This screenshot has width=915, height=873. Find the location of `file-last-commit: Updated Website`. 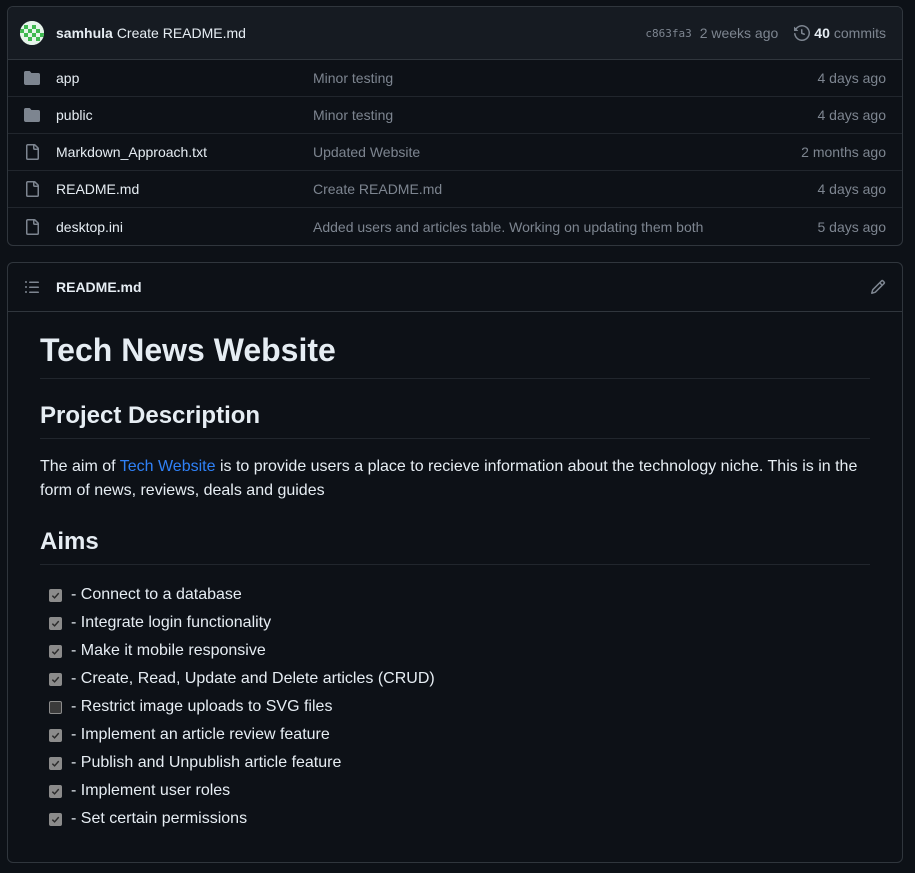

file-last-commit: Updated Website is located at coordinates (557, 152).